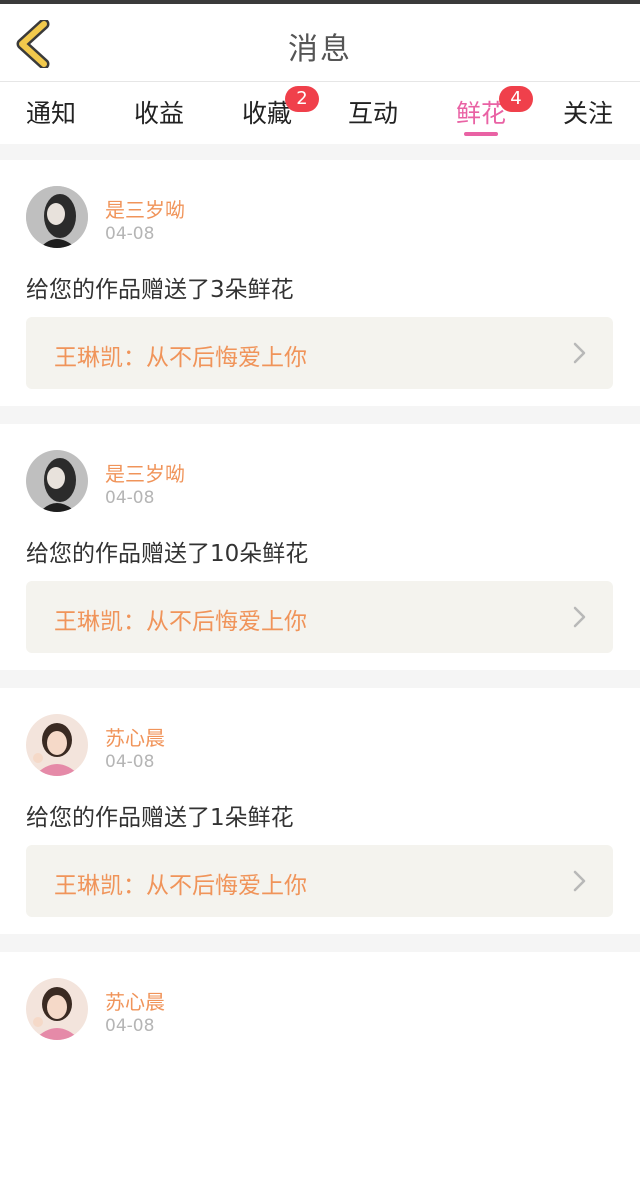 The width and height of the screenshot is (640, 1198). I want to click on tab-label: 互动, so click(372, 113).